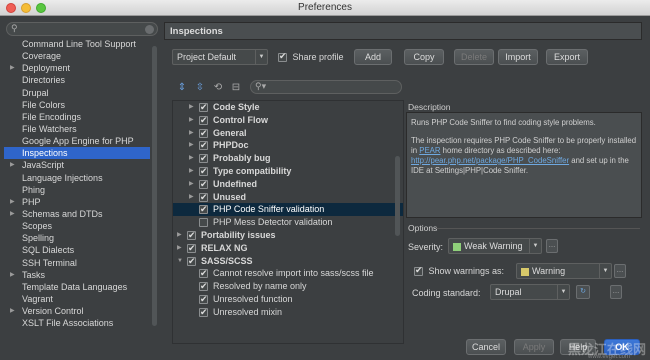 This screenshot has height=360, width=650. I want to click on sidebar-item: Tasks, so click(77, 275).